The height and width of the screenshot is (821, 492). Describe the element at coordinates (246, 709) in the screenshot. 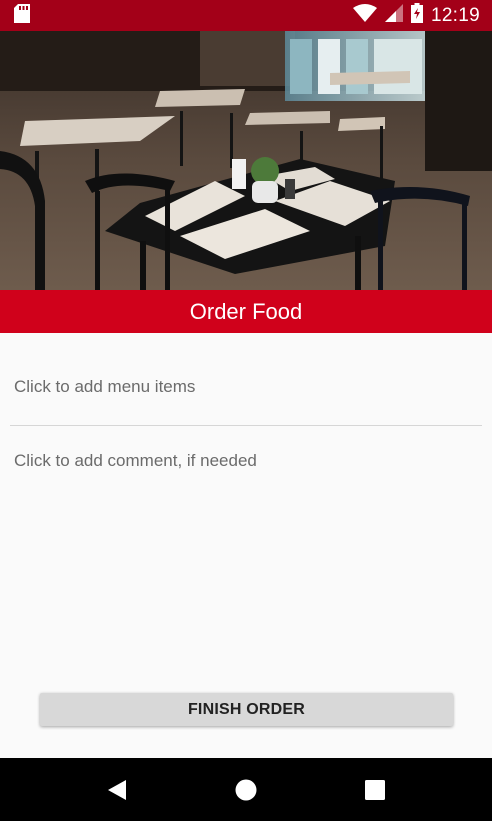

I see `finish-order-button: FINISH ORDER` at that location.